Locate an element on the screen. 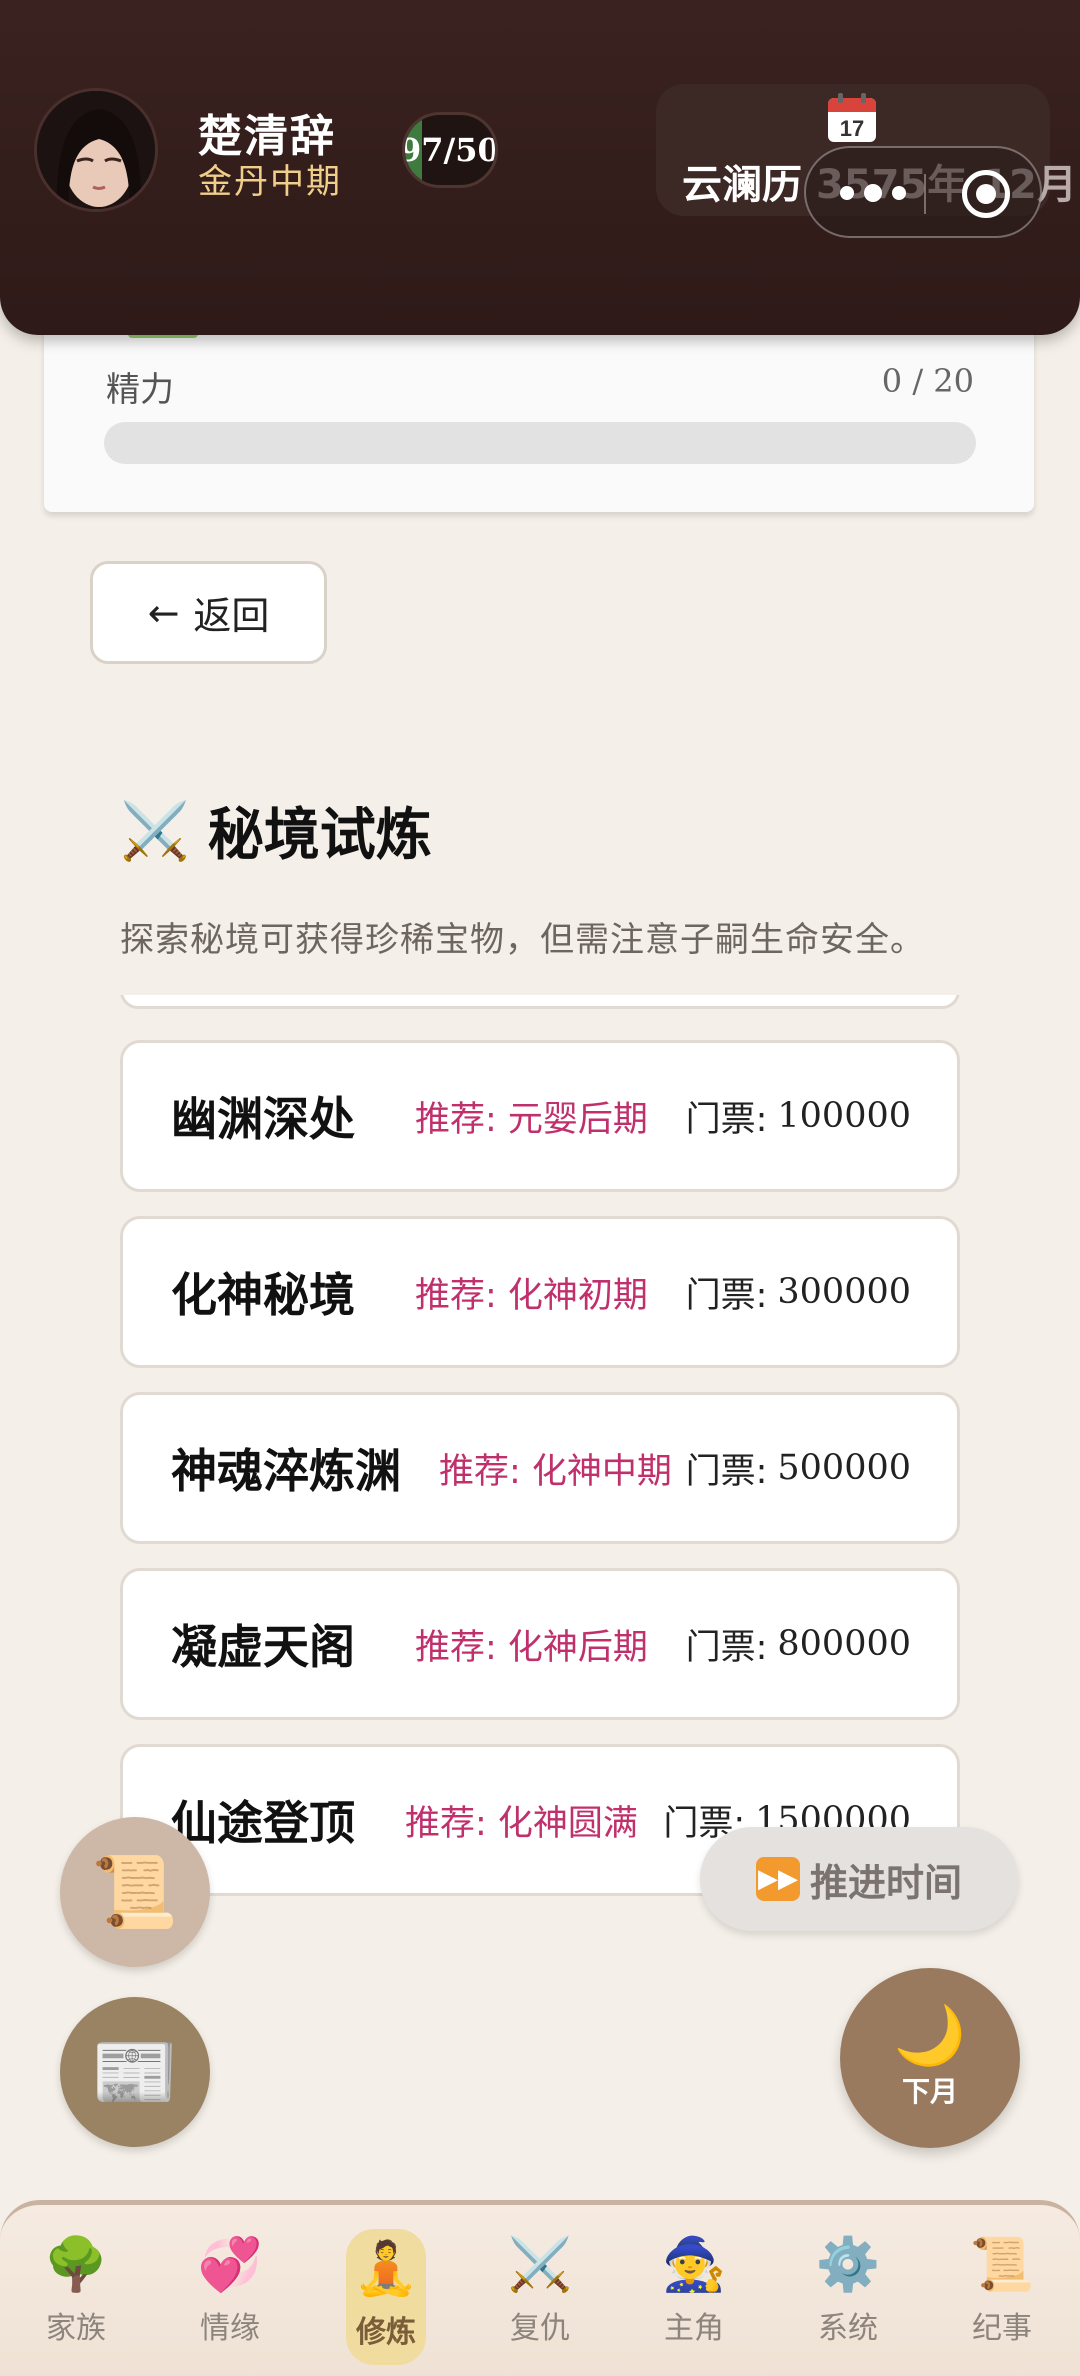  realm-card: 幽渊深处 推荐: 元婴后期 门票: 100000 is located at coordinates (540, 1116).